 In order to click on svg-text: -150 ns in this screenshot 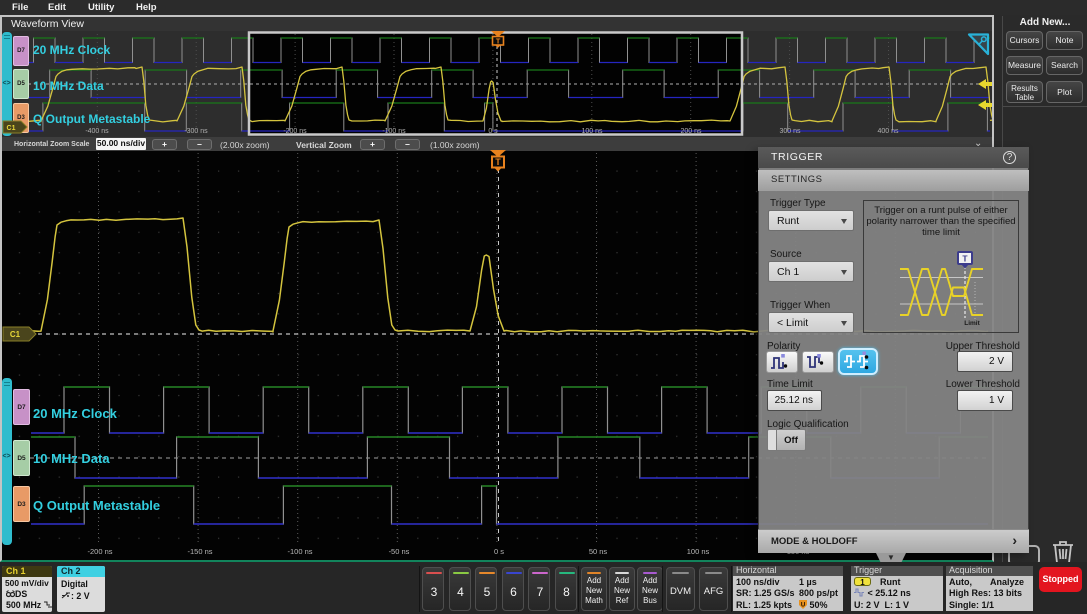, I will do `click(199, 551)`.